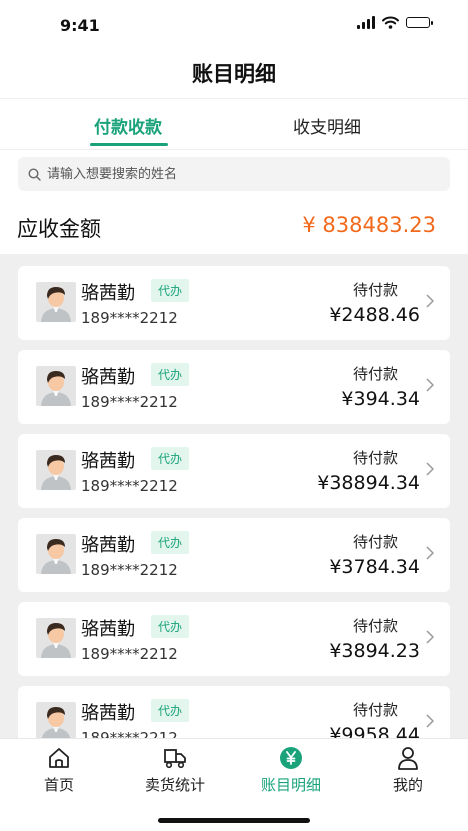 The height and width of the screenshot is (831, 468). Describe the element at coordinates (234, 387) in the screenshot. I see `record-card: 骆茜勤 代办 189****2212 待付款 ¥394.34` at that location.